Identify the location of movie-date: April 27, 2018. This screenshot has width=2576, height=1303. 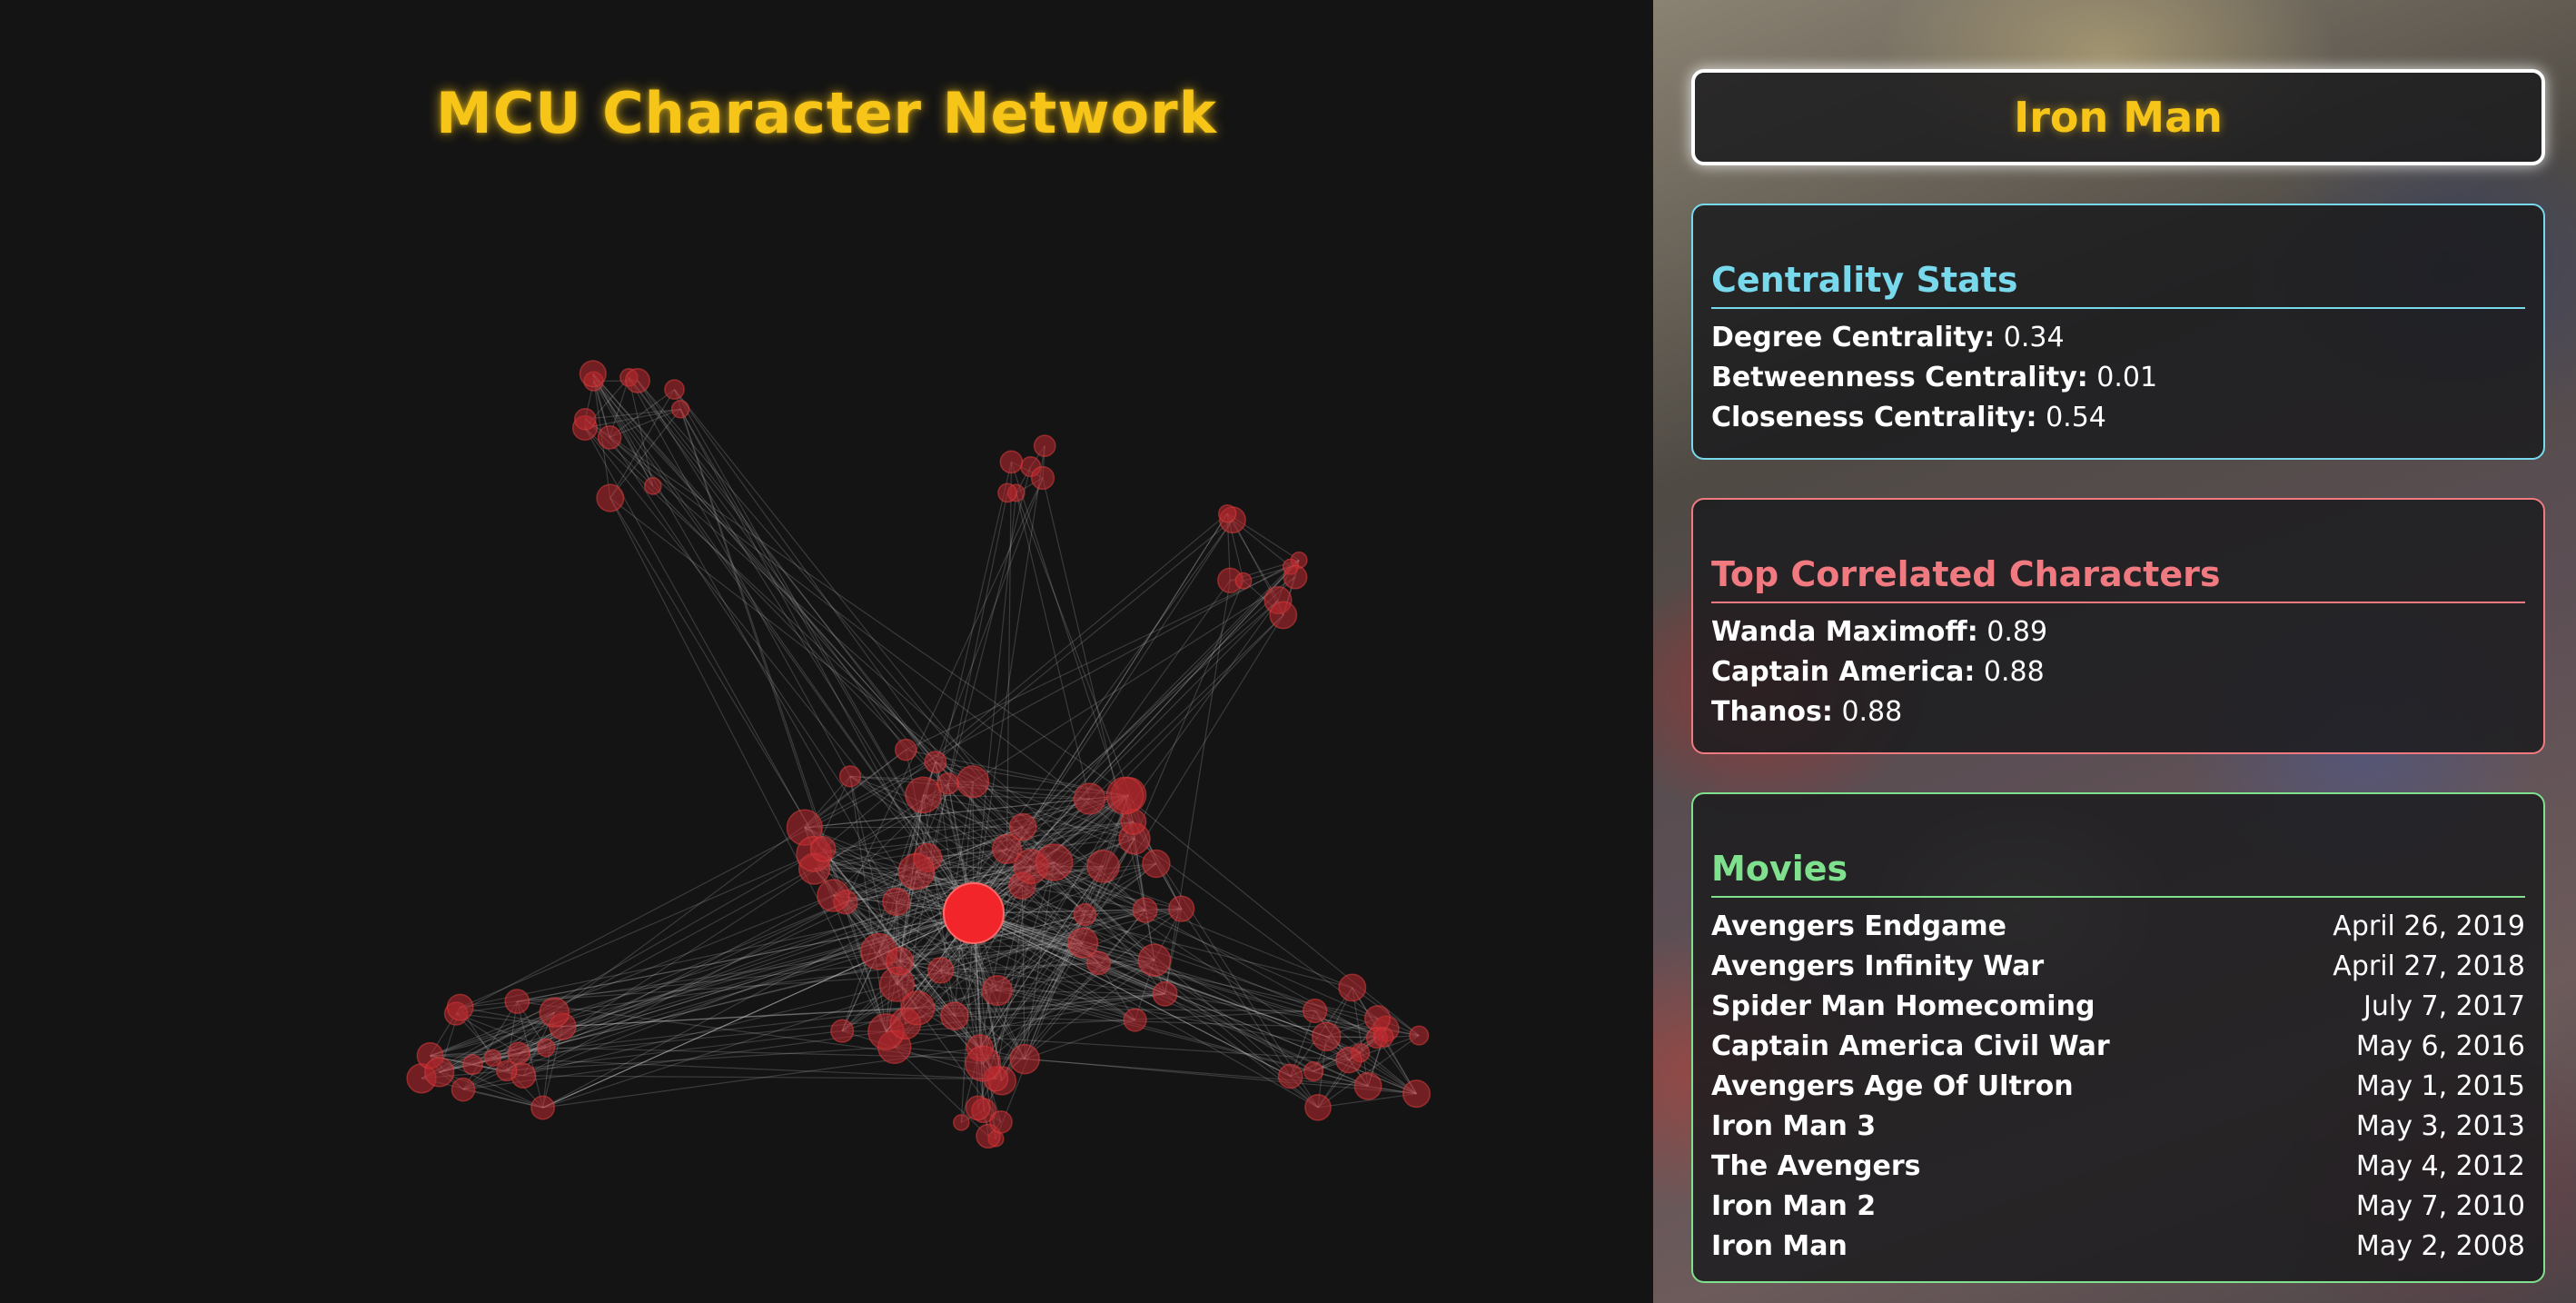
(2429, 966).